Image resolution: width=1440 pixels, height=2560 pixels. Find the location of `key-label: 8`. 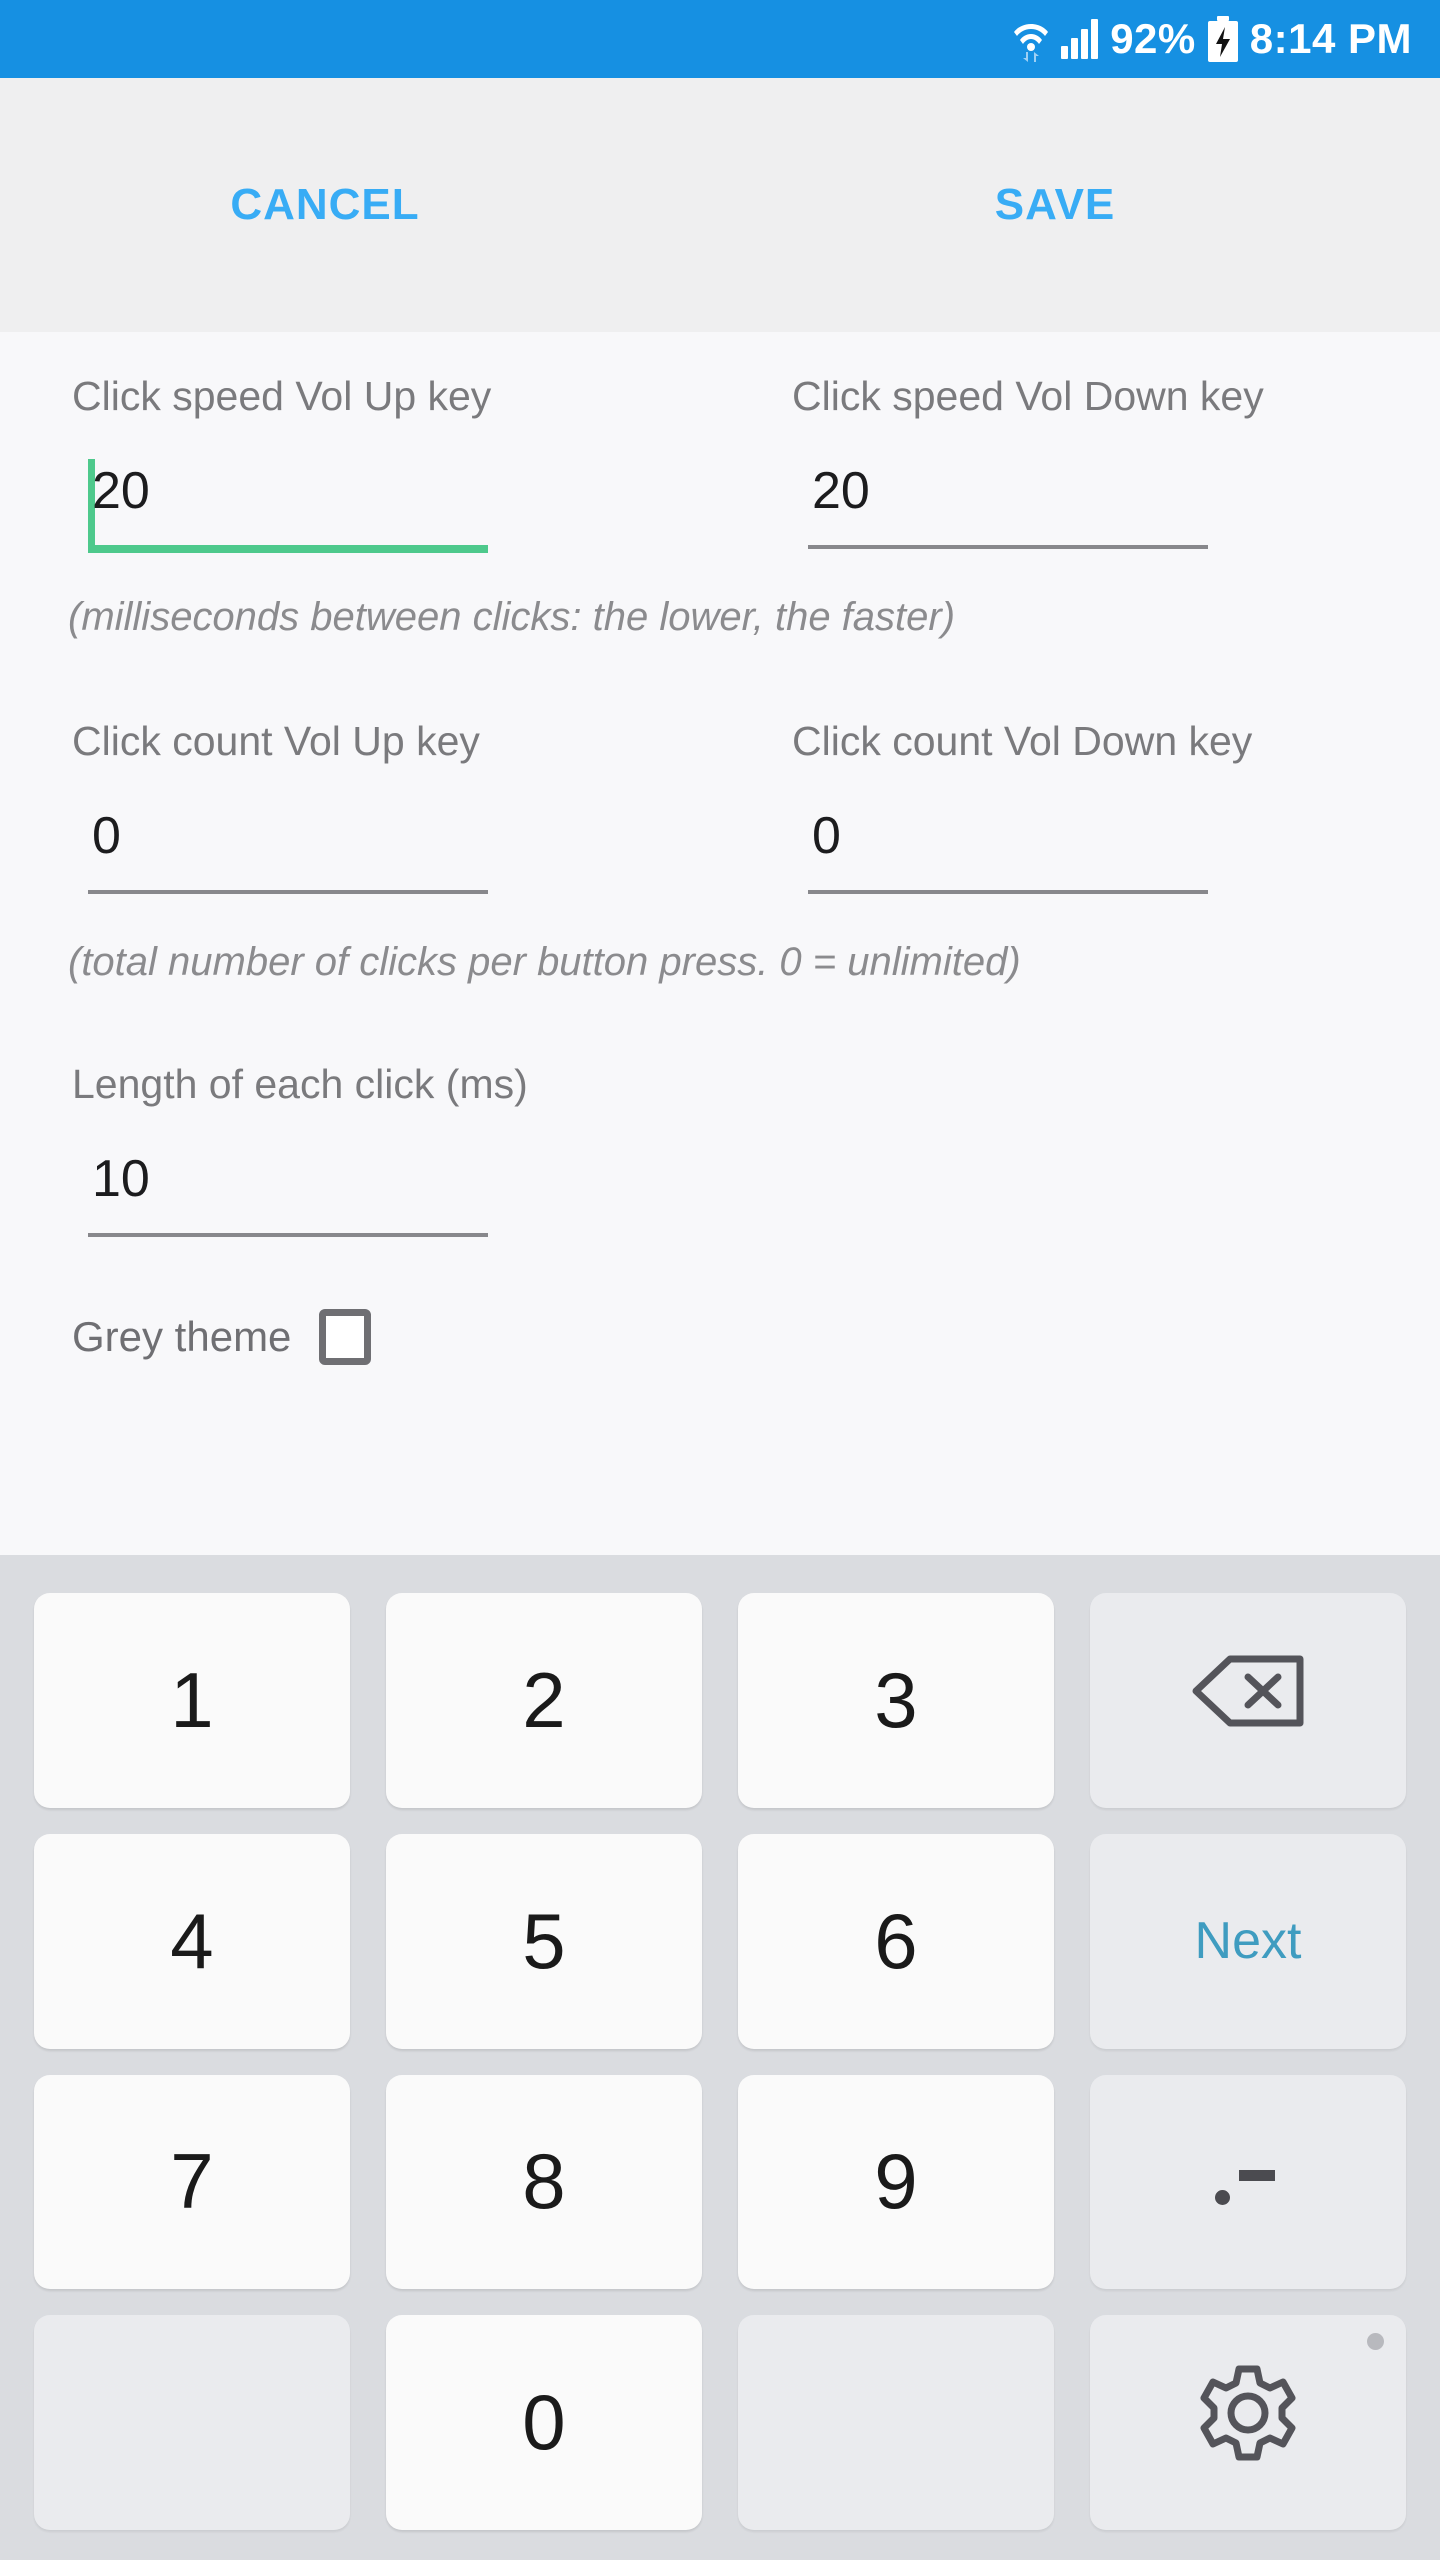

key-label: 8 is located at coordinates (544, 2181).